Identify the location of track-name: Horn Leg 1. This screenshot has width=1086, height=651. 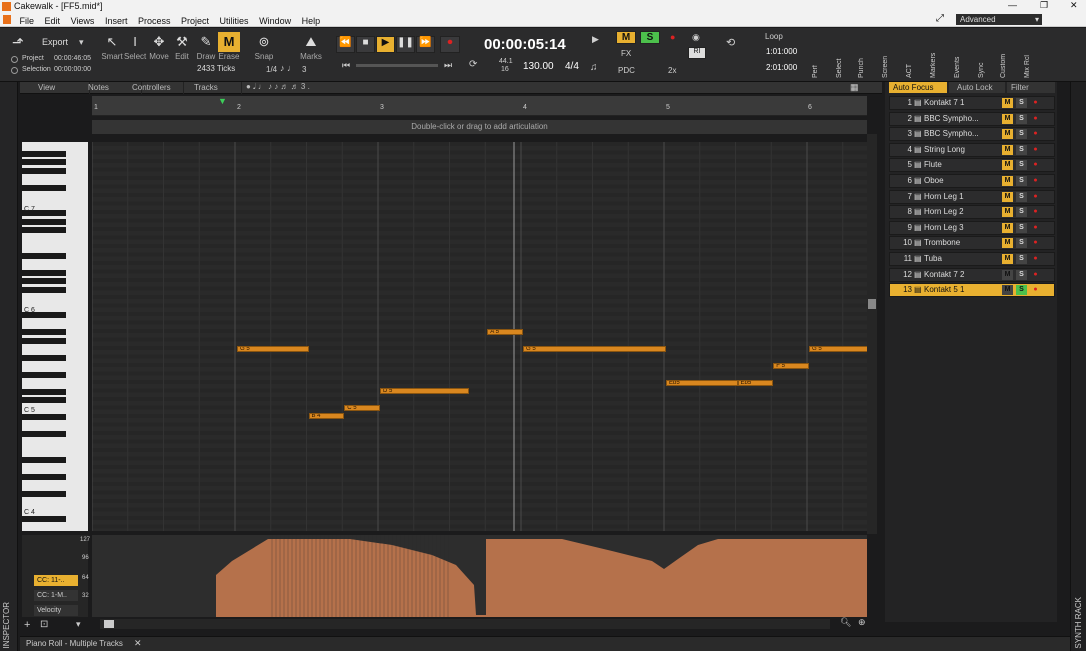
(956, 197).